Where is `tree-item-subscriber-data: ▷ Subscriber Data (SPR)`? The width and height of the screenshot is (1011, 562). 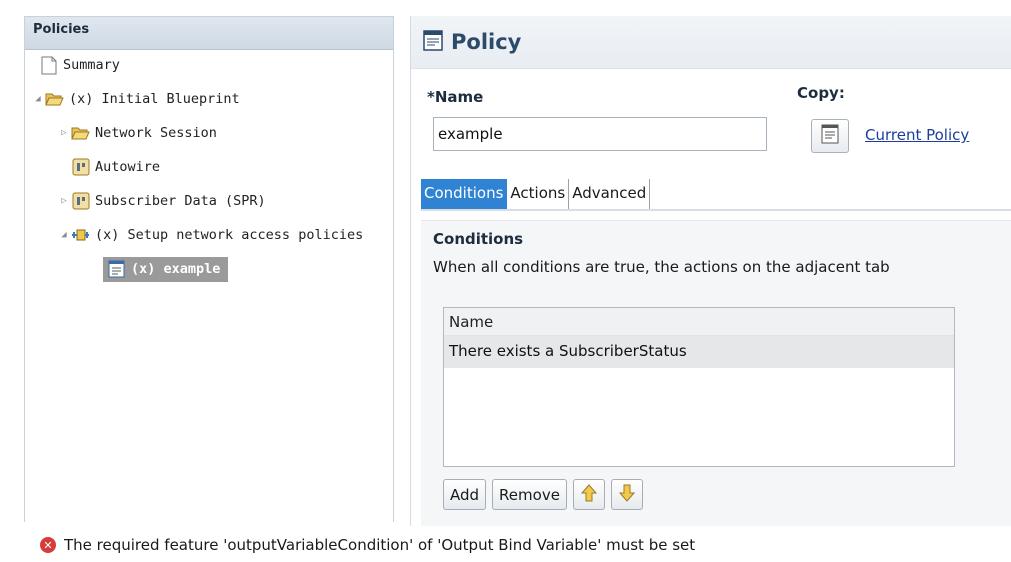 tree-item-subscriber-data: ▷ Subscriber Data (SPR) is located at coordinates (162, 201).